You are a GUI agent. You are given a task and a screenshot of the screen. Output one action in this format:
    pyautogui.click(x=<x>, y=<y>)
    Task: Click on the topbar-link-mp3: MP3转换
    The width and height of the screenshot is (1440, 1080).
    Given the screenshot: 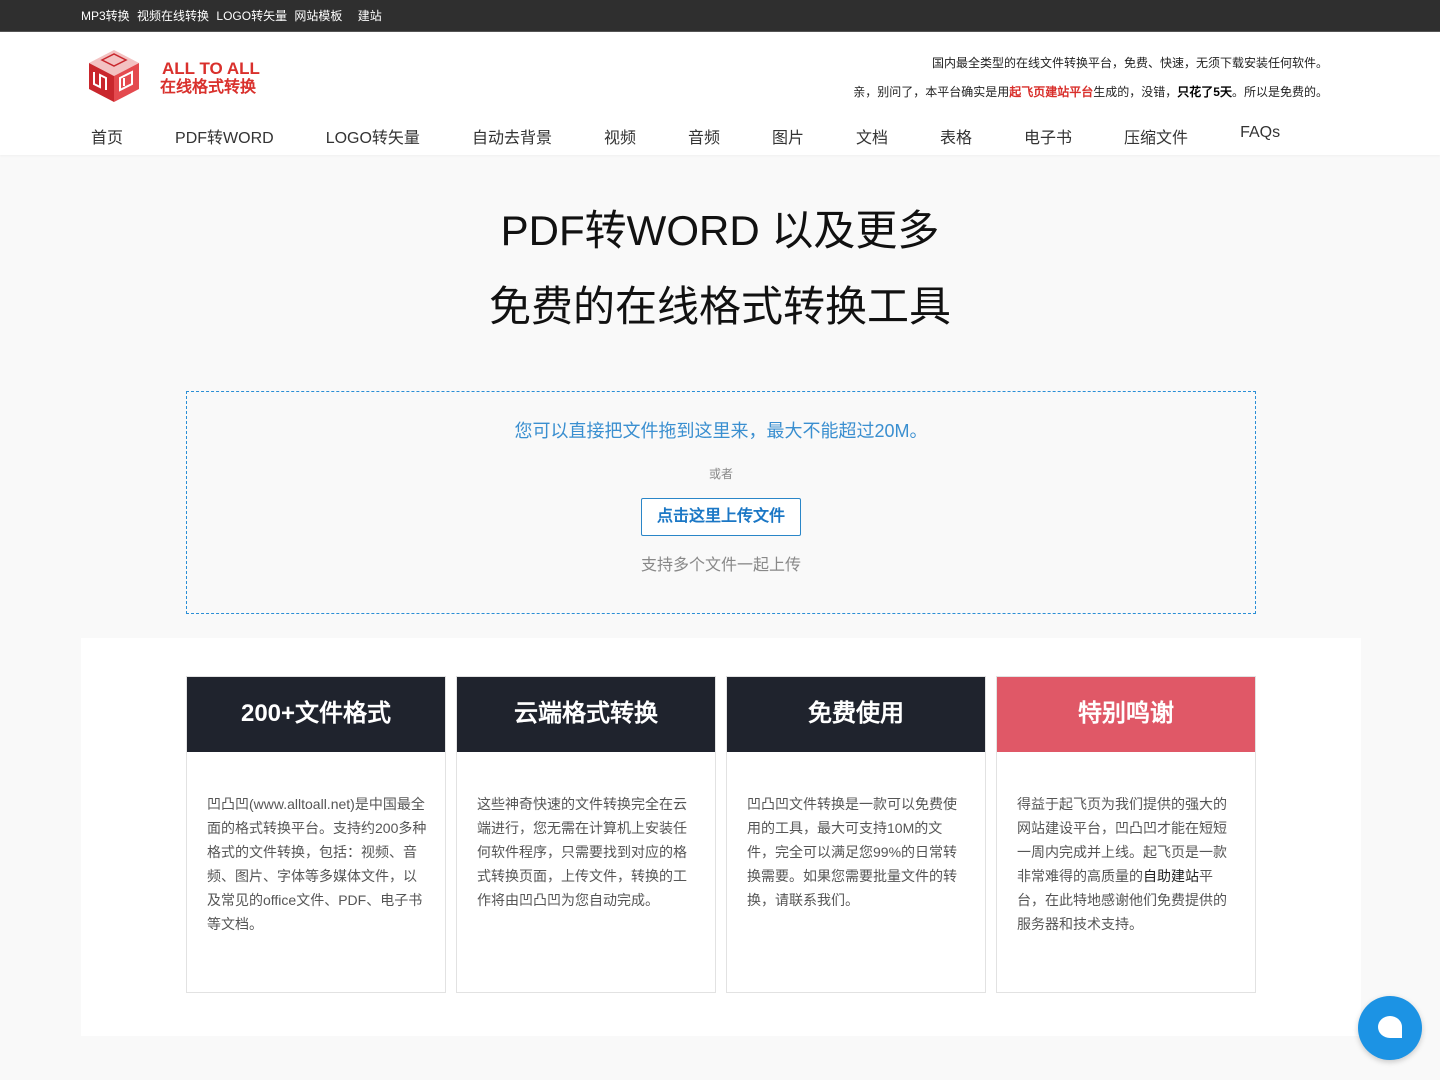 What is the action you would take?
    pyautogui.click(x=105, y=16)
    